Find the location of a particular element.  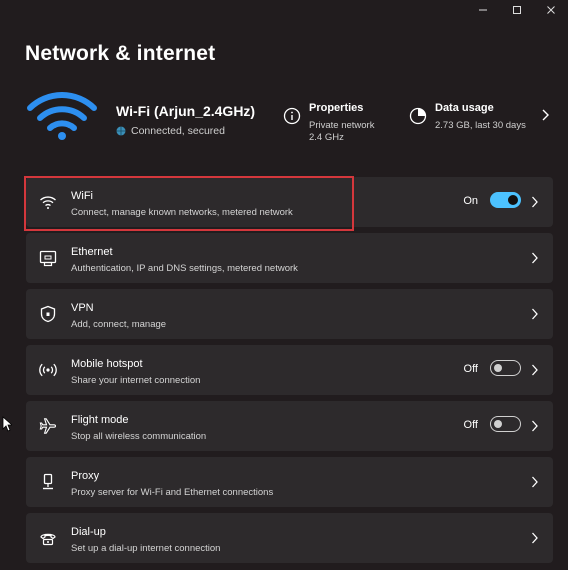

data-usage-title: Data usage is located at coordinates (464, 108).